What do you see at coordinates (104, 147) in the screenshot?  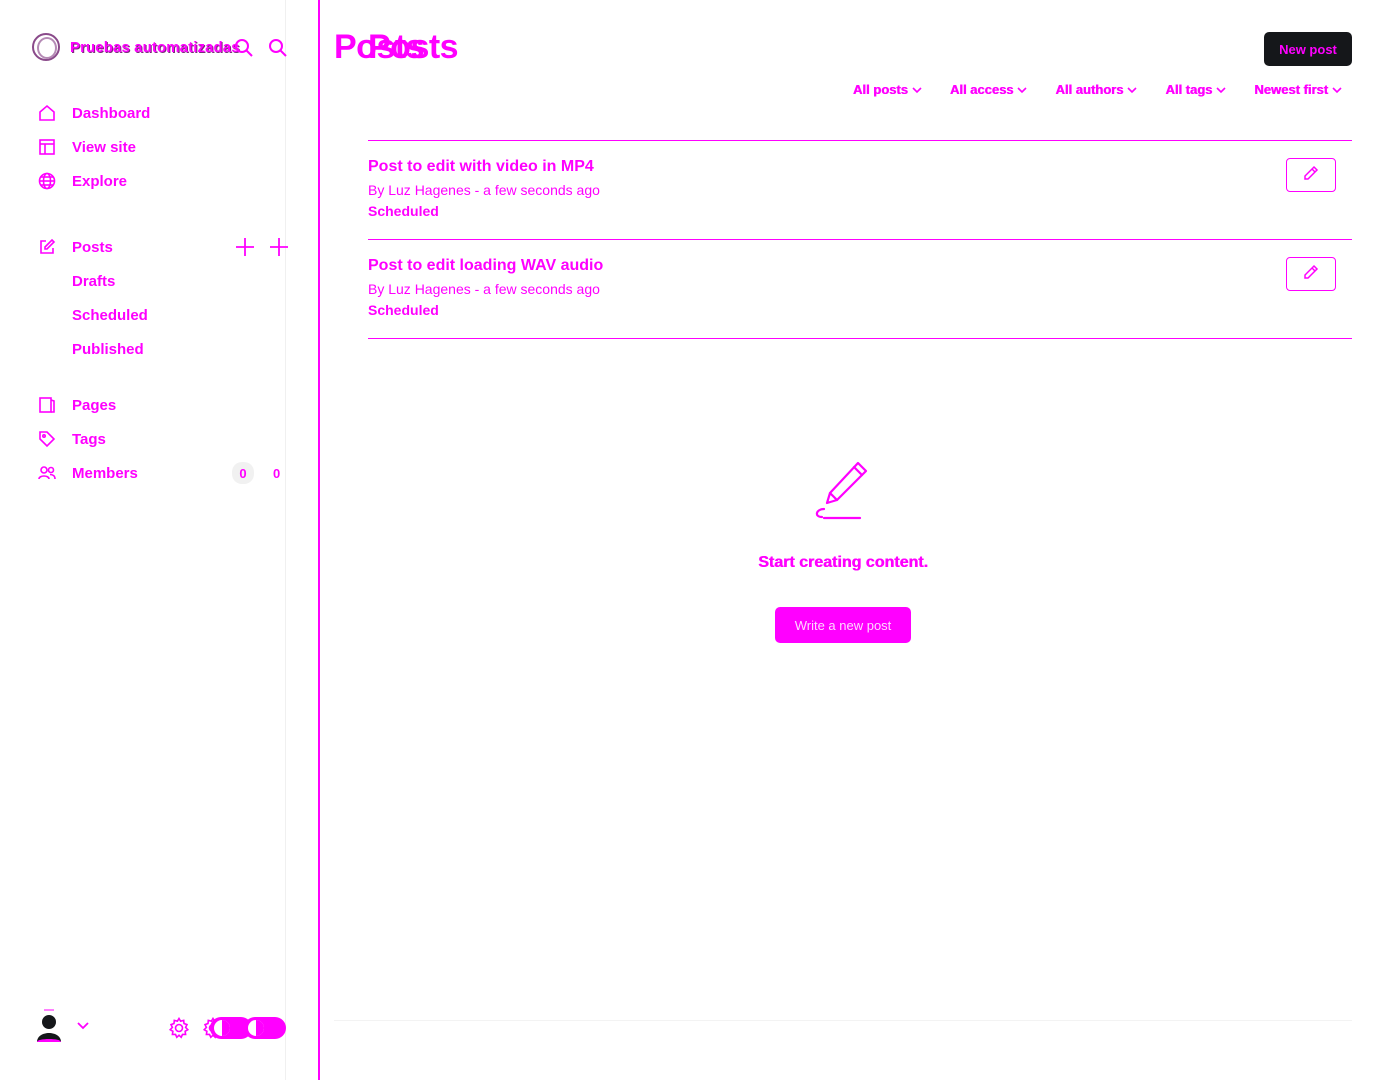 I see `nav-view-site-label: View site` at bounding box center [104, 147].